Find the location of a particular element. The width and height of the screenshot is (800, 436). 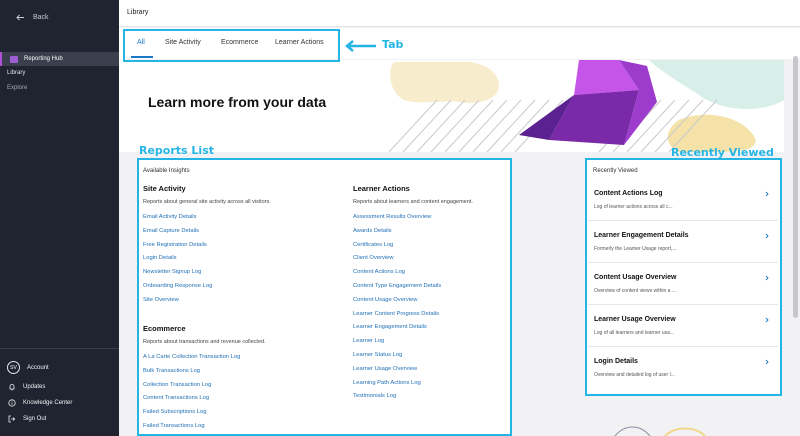

chart-icon is located at coordinates (14, 59).